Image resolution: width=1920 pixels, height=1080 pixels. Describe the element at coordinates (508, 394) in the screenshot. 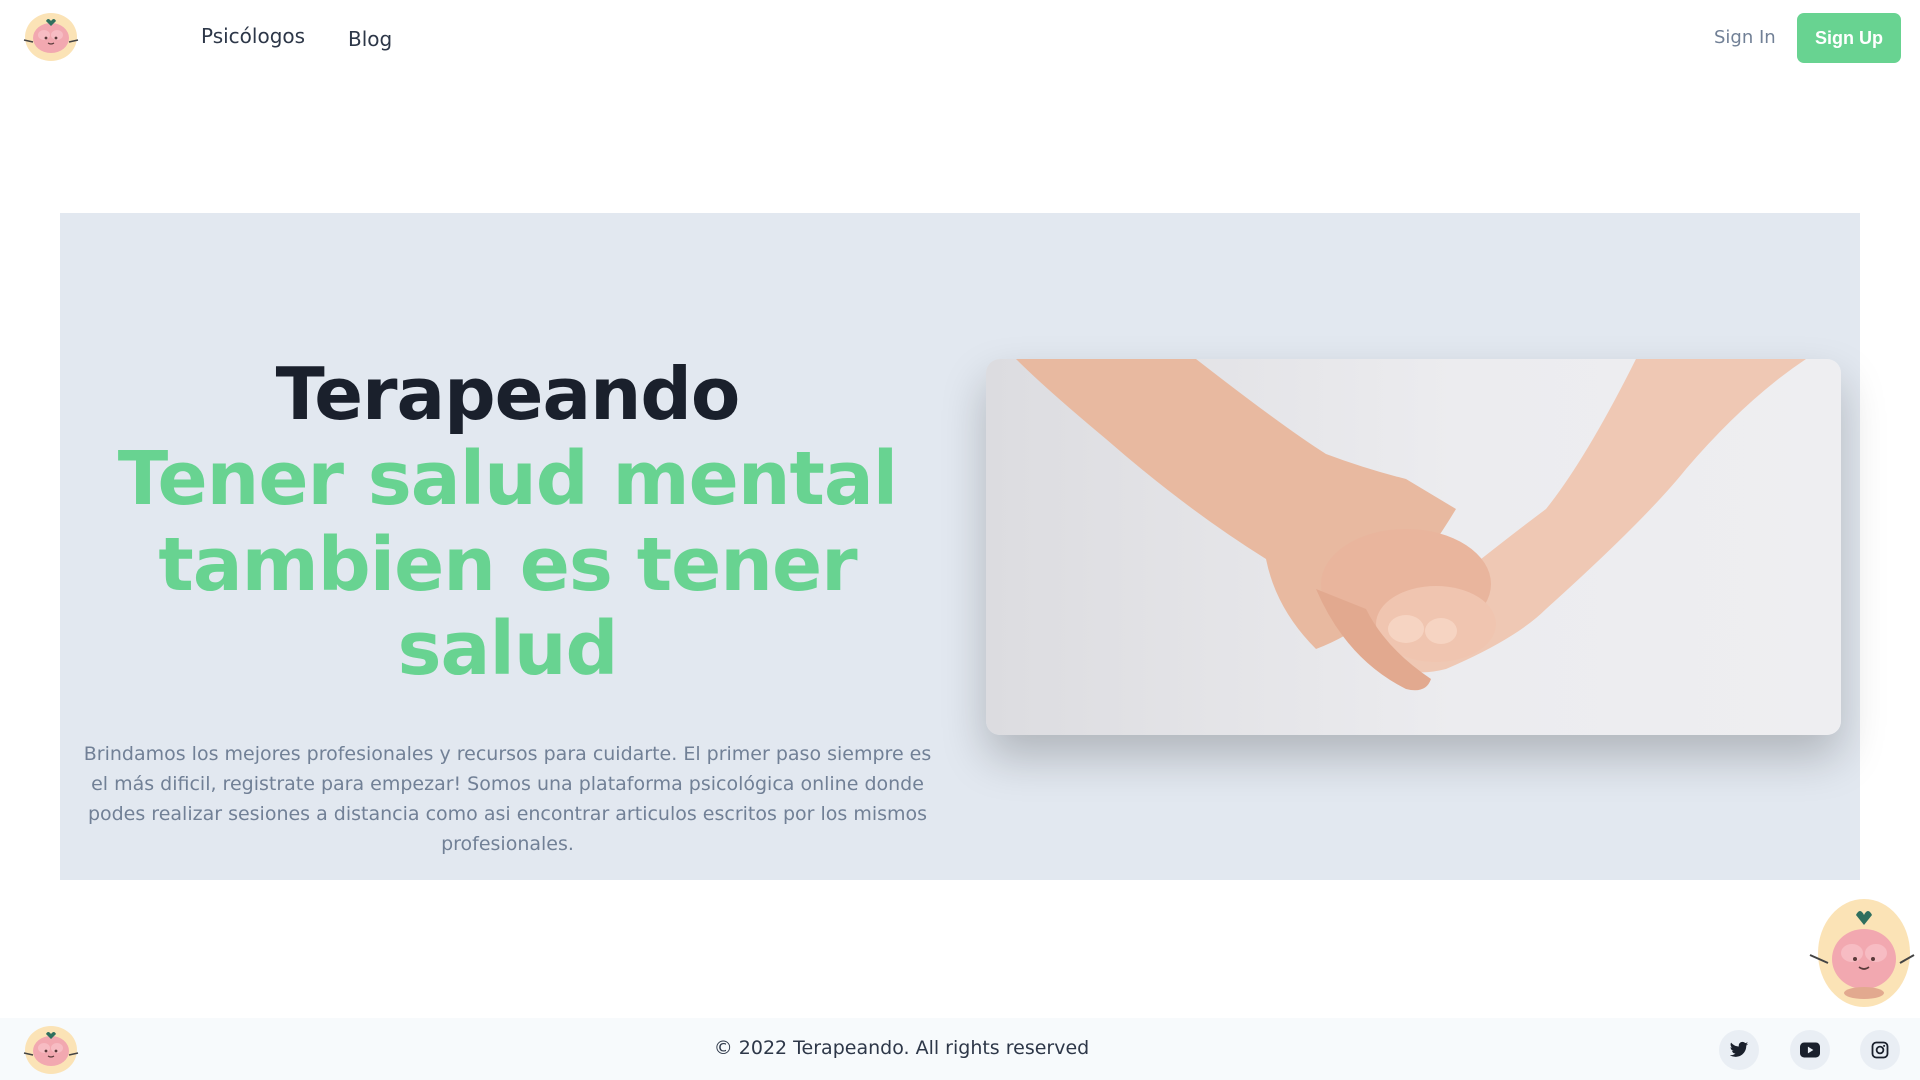

I see `hero-title: Terapeando` at that location.